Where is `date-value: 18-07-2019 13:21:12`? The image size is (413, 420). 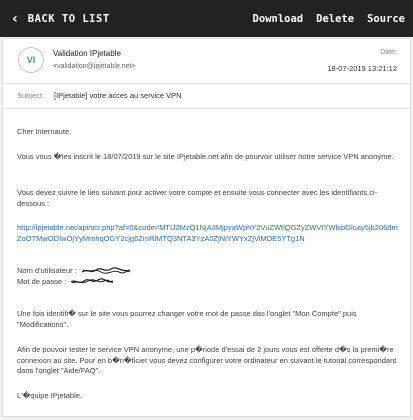
date-value: 18-07-2019 13:21:12 is located at coordinates (362, 68).